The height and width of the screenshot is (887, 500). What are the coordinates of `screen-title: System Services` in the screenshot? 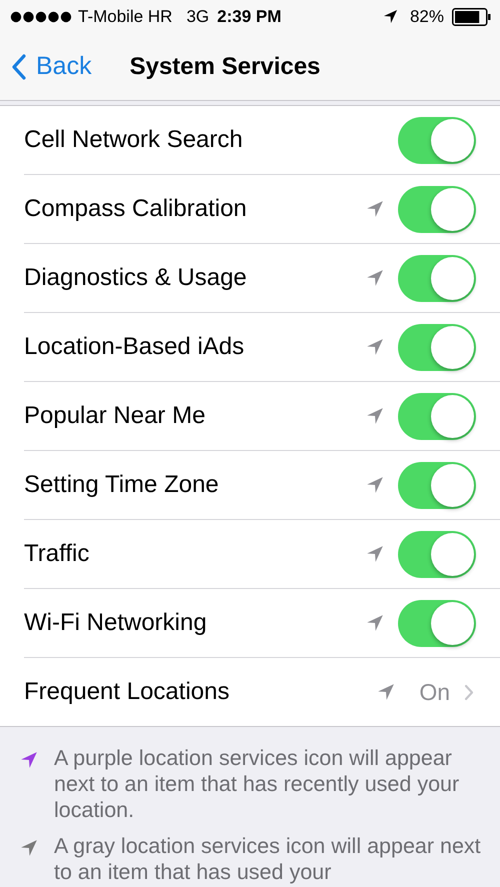 It's located at (225, 66).